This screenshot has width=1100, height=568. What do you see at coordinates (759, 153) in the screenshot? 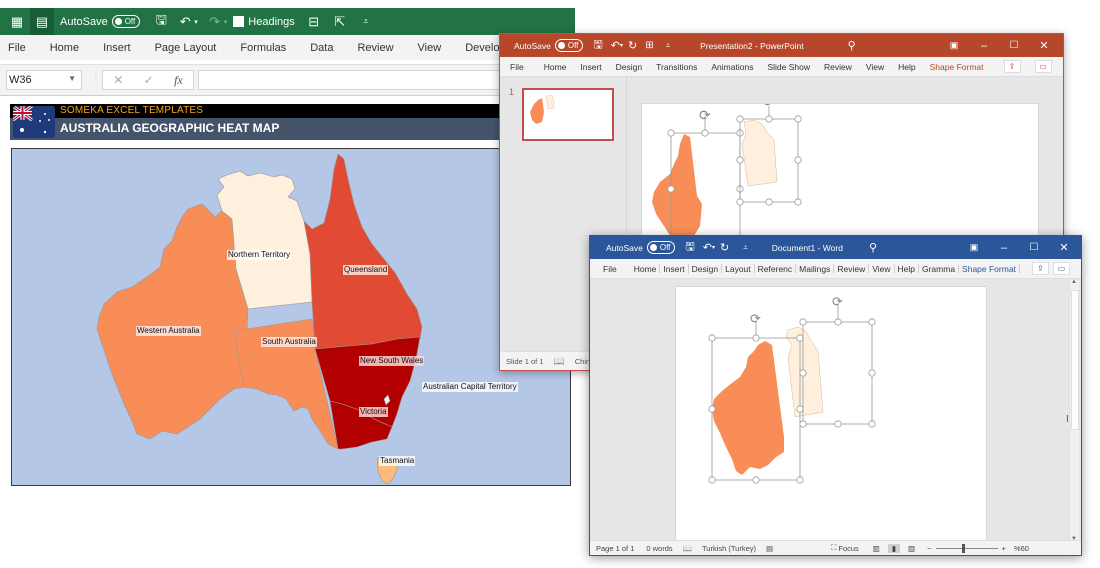
I see `nt-shape` at bounding box center [759, 153].